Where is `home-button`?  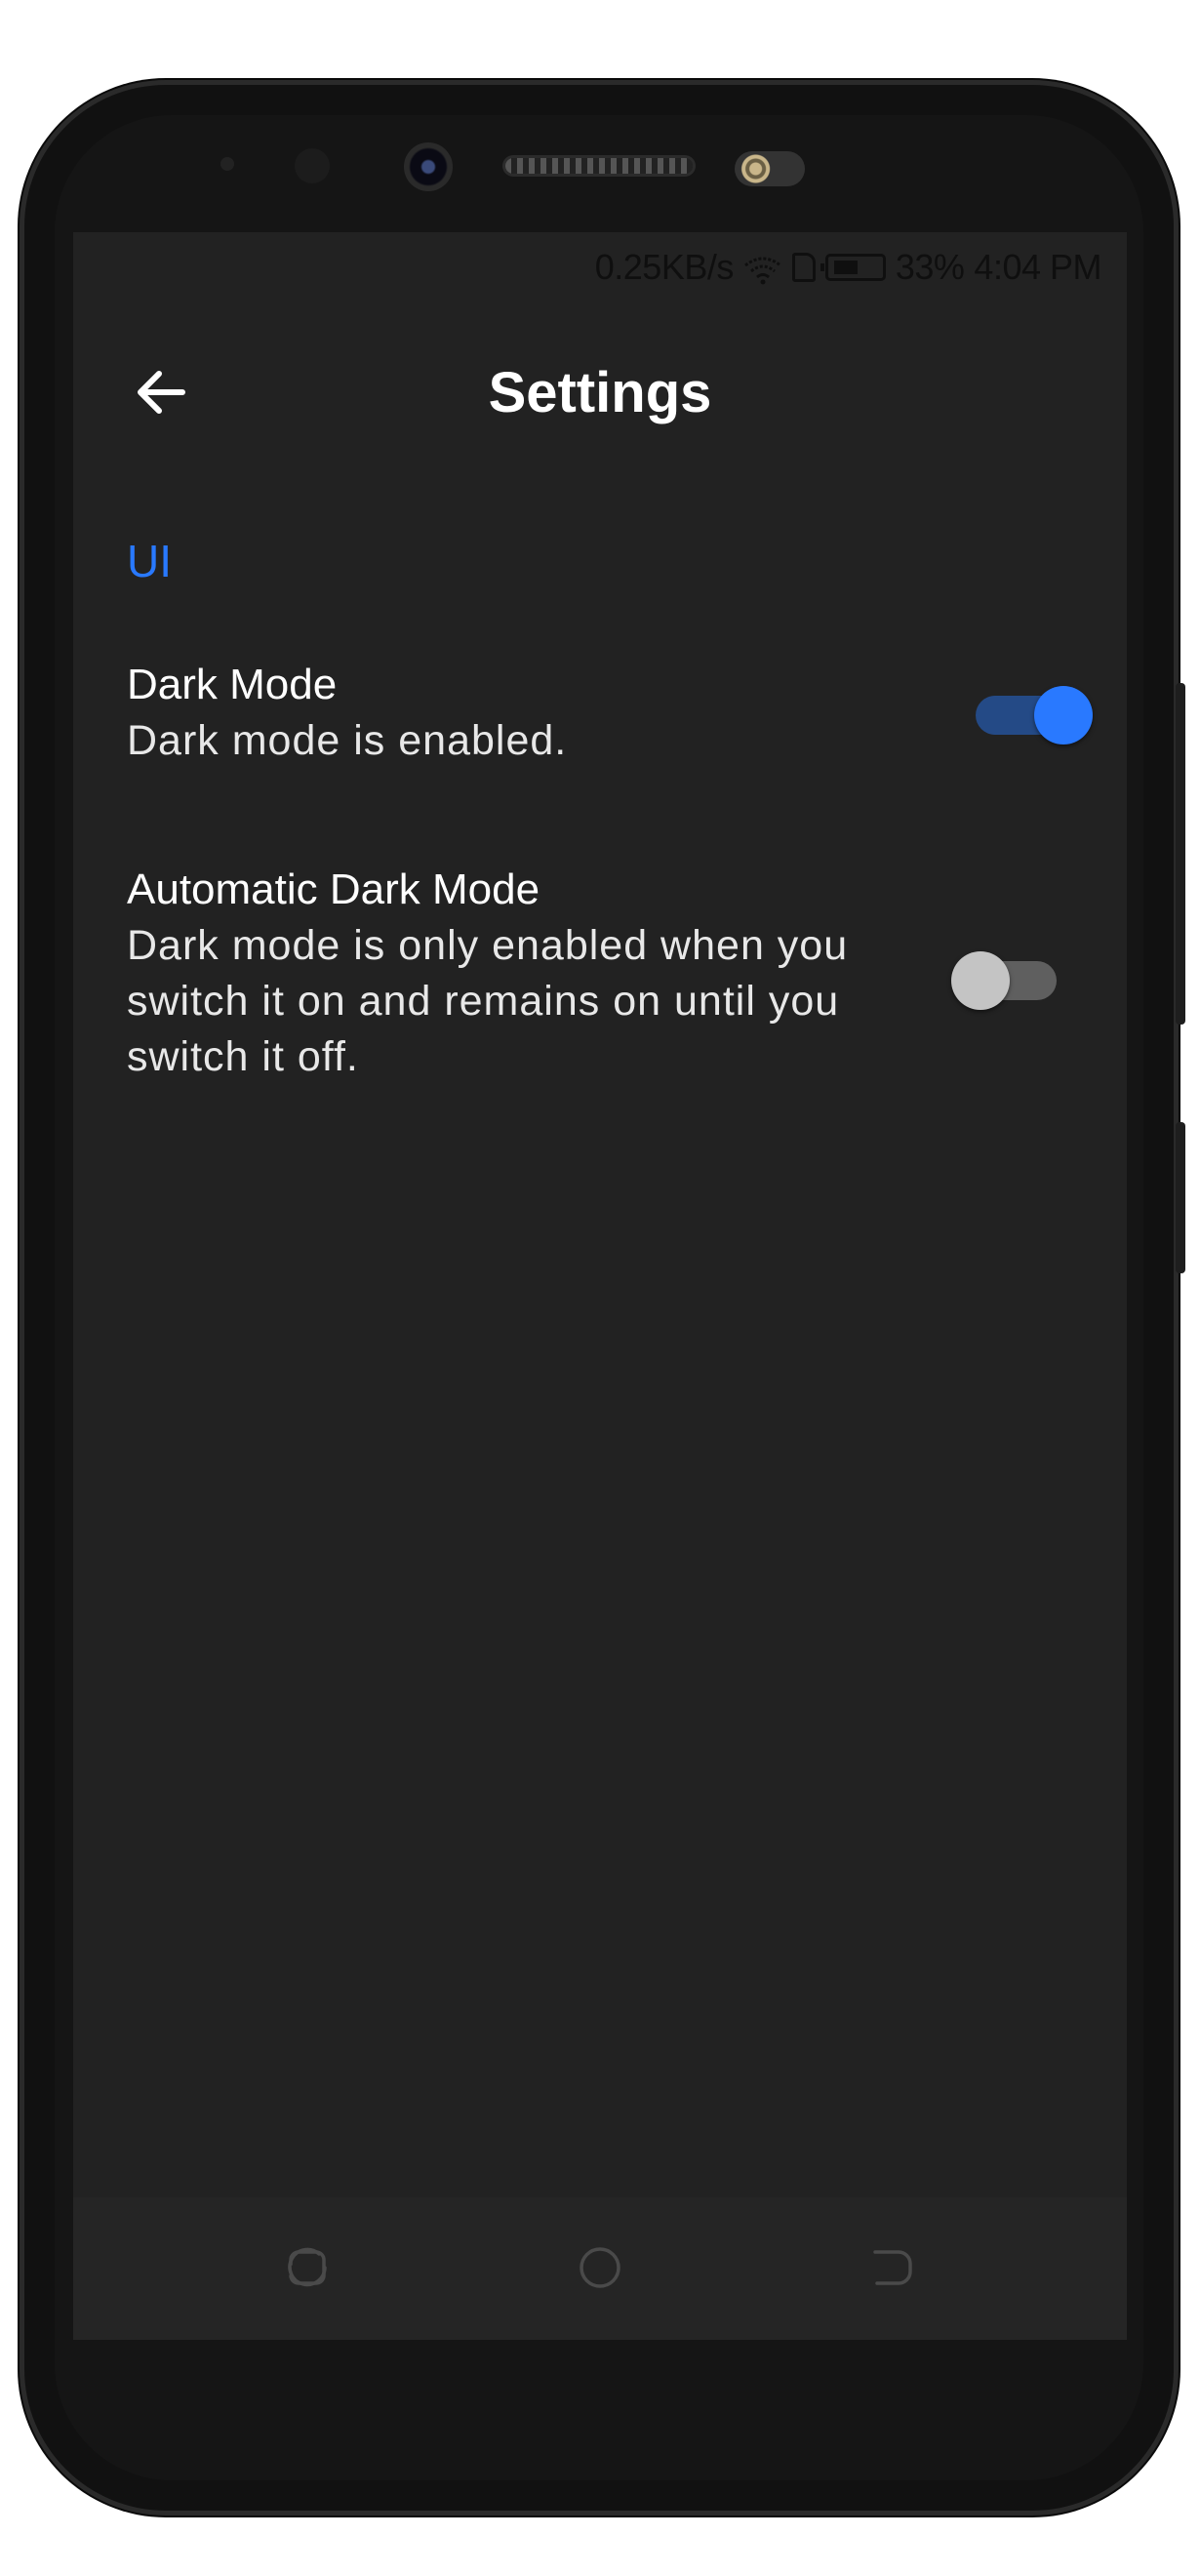
home-button is located at coordinates (600, 2267).